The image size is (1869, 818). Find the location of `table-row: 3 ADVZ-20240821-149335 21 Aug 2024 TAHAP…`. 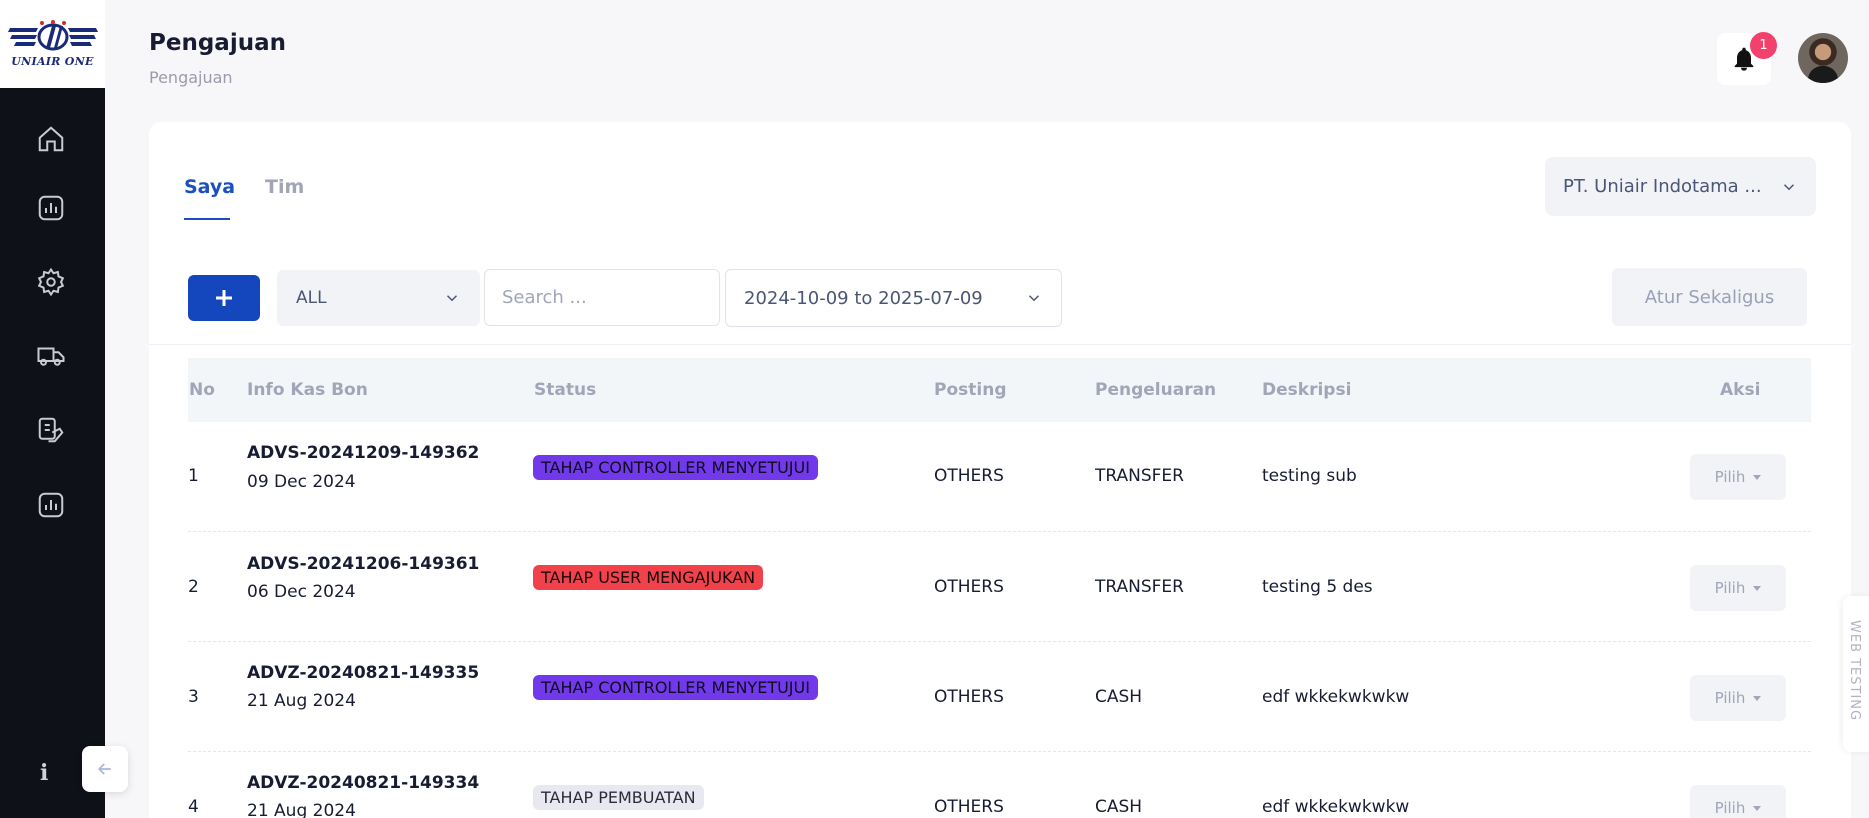

table-row: 3 ADVZ-20240821-149335 21 Aug 2024 TAHAP… is located at coordinates (999, 697).